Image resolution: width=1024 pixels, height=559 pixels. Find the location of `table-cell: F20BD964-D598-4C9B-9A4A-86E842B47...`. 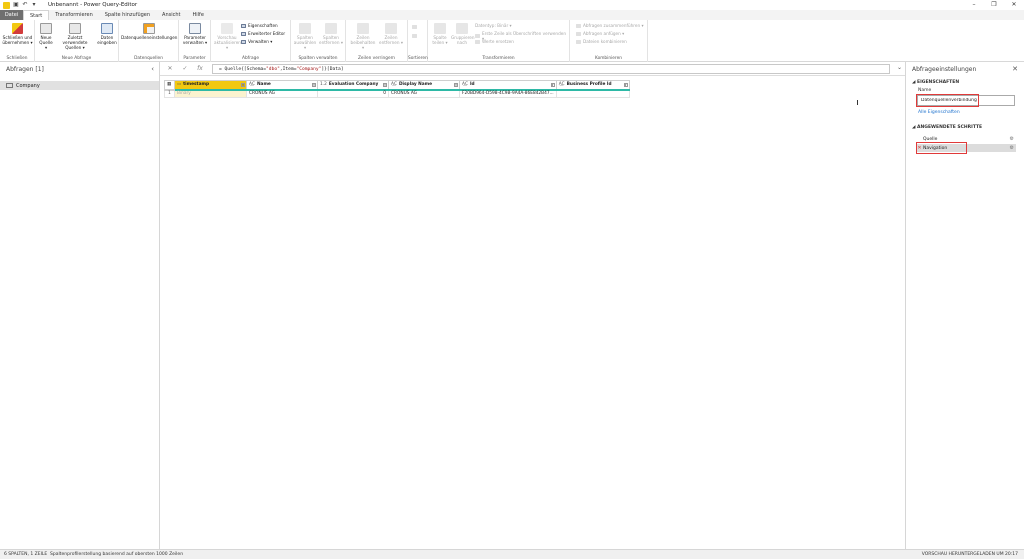

table-cell: F20BD964-D598-4C9B-9A4A-86E842B47... is located at coordinates (508, 93).